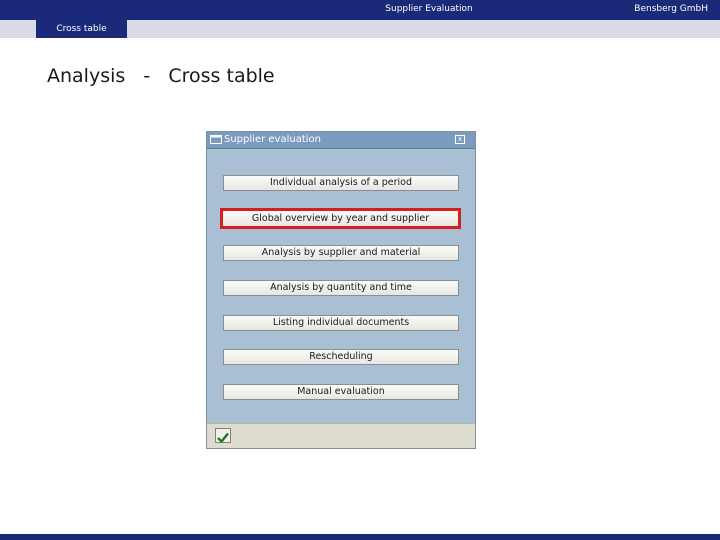 This screenshot has height=540, width=720. Describe the element at coordinates (340, 218) in the screenshot. I see `global-overview-button: Global overview by year and supplier` at that location.